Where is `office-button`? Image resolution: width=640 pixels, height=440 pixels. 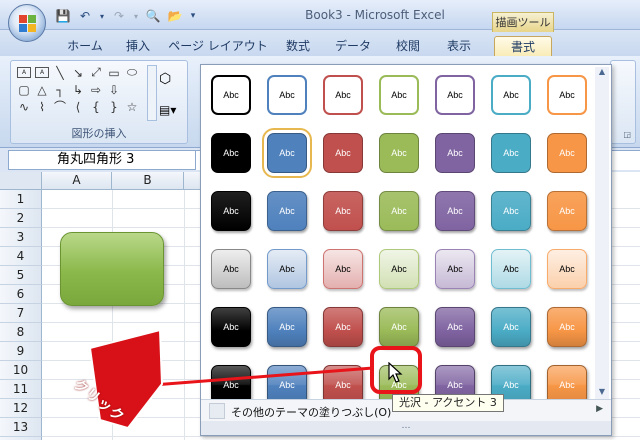 office-button is located at coordinates (27, 23).